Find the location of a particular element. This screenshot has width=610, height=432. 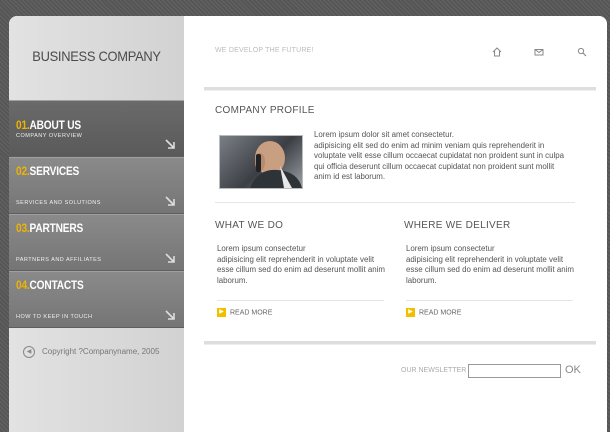

what-we-do-lead: Lorem ipsum consectetur is located at coordinates (261, 248).